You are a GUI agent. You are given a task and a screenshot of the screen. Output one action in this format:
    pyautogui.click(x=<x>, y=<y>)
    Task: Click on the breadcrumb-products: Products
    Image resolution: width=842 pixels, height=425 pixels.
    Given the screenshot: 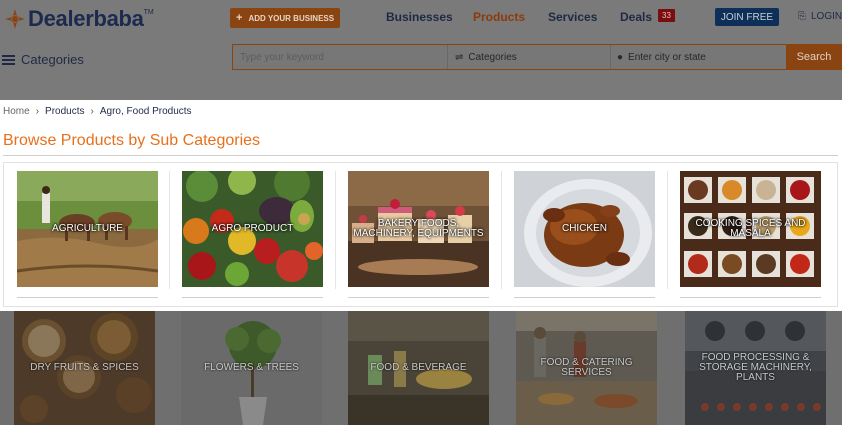 What is the action you would take?
    pyautogui.click(x=64, y=111)
    